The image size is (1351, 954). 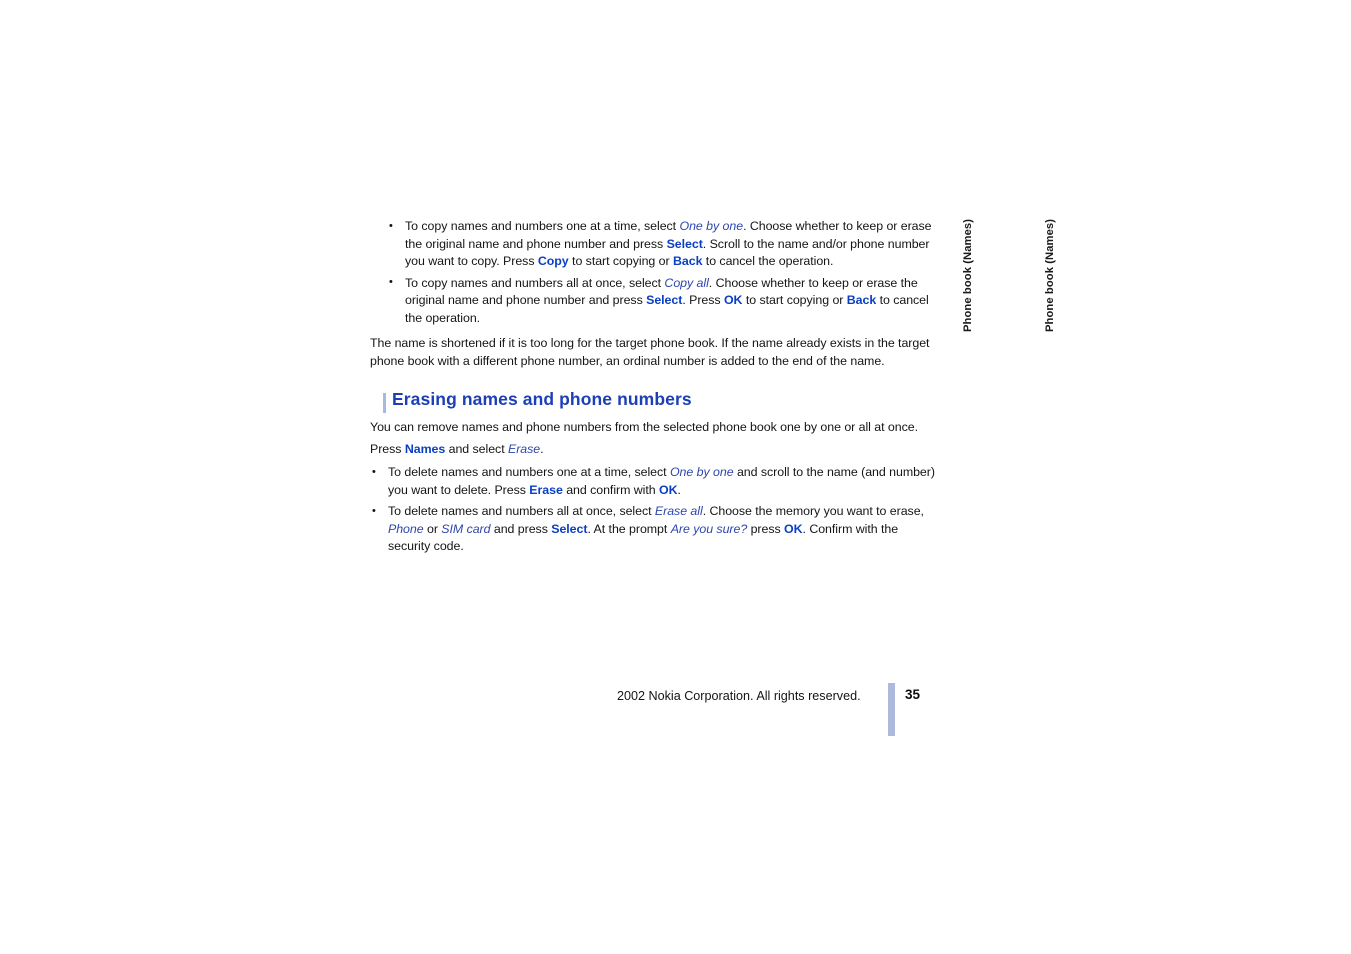 What do you see at coordinates (686, 282) in the screenshot?
I see `menu-item-label: Copy all` at bounding box center [686, 282].